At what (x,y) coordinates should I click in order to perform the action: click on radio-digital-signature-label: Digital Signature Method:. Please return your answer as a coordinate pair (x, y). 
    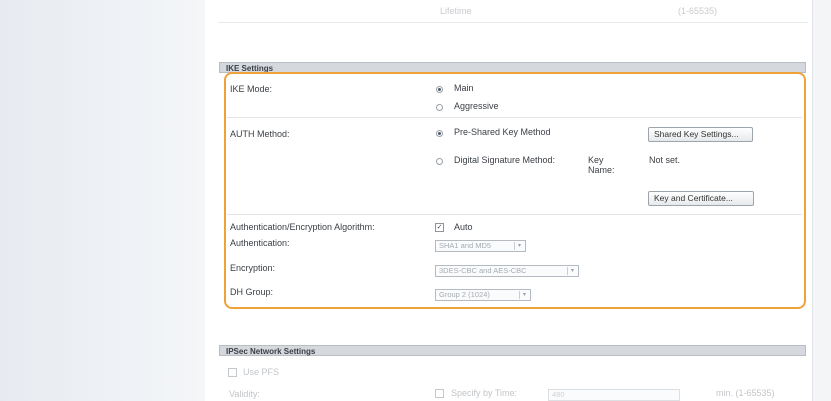
    Looking at the image, I should click on (505, 160).